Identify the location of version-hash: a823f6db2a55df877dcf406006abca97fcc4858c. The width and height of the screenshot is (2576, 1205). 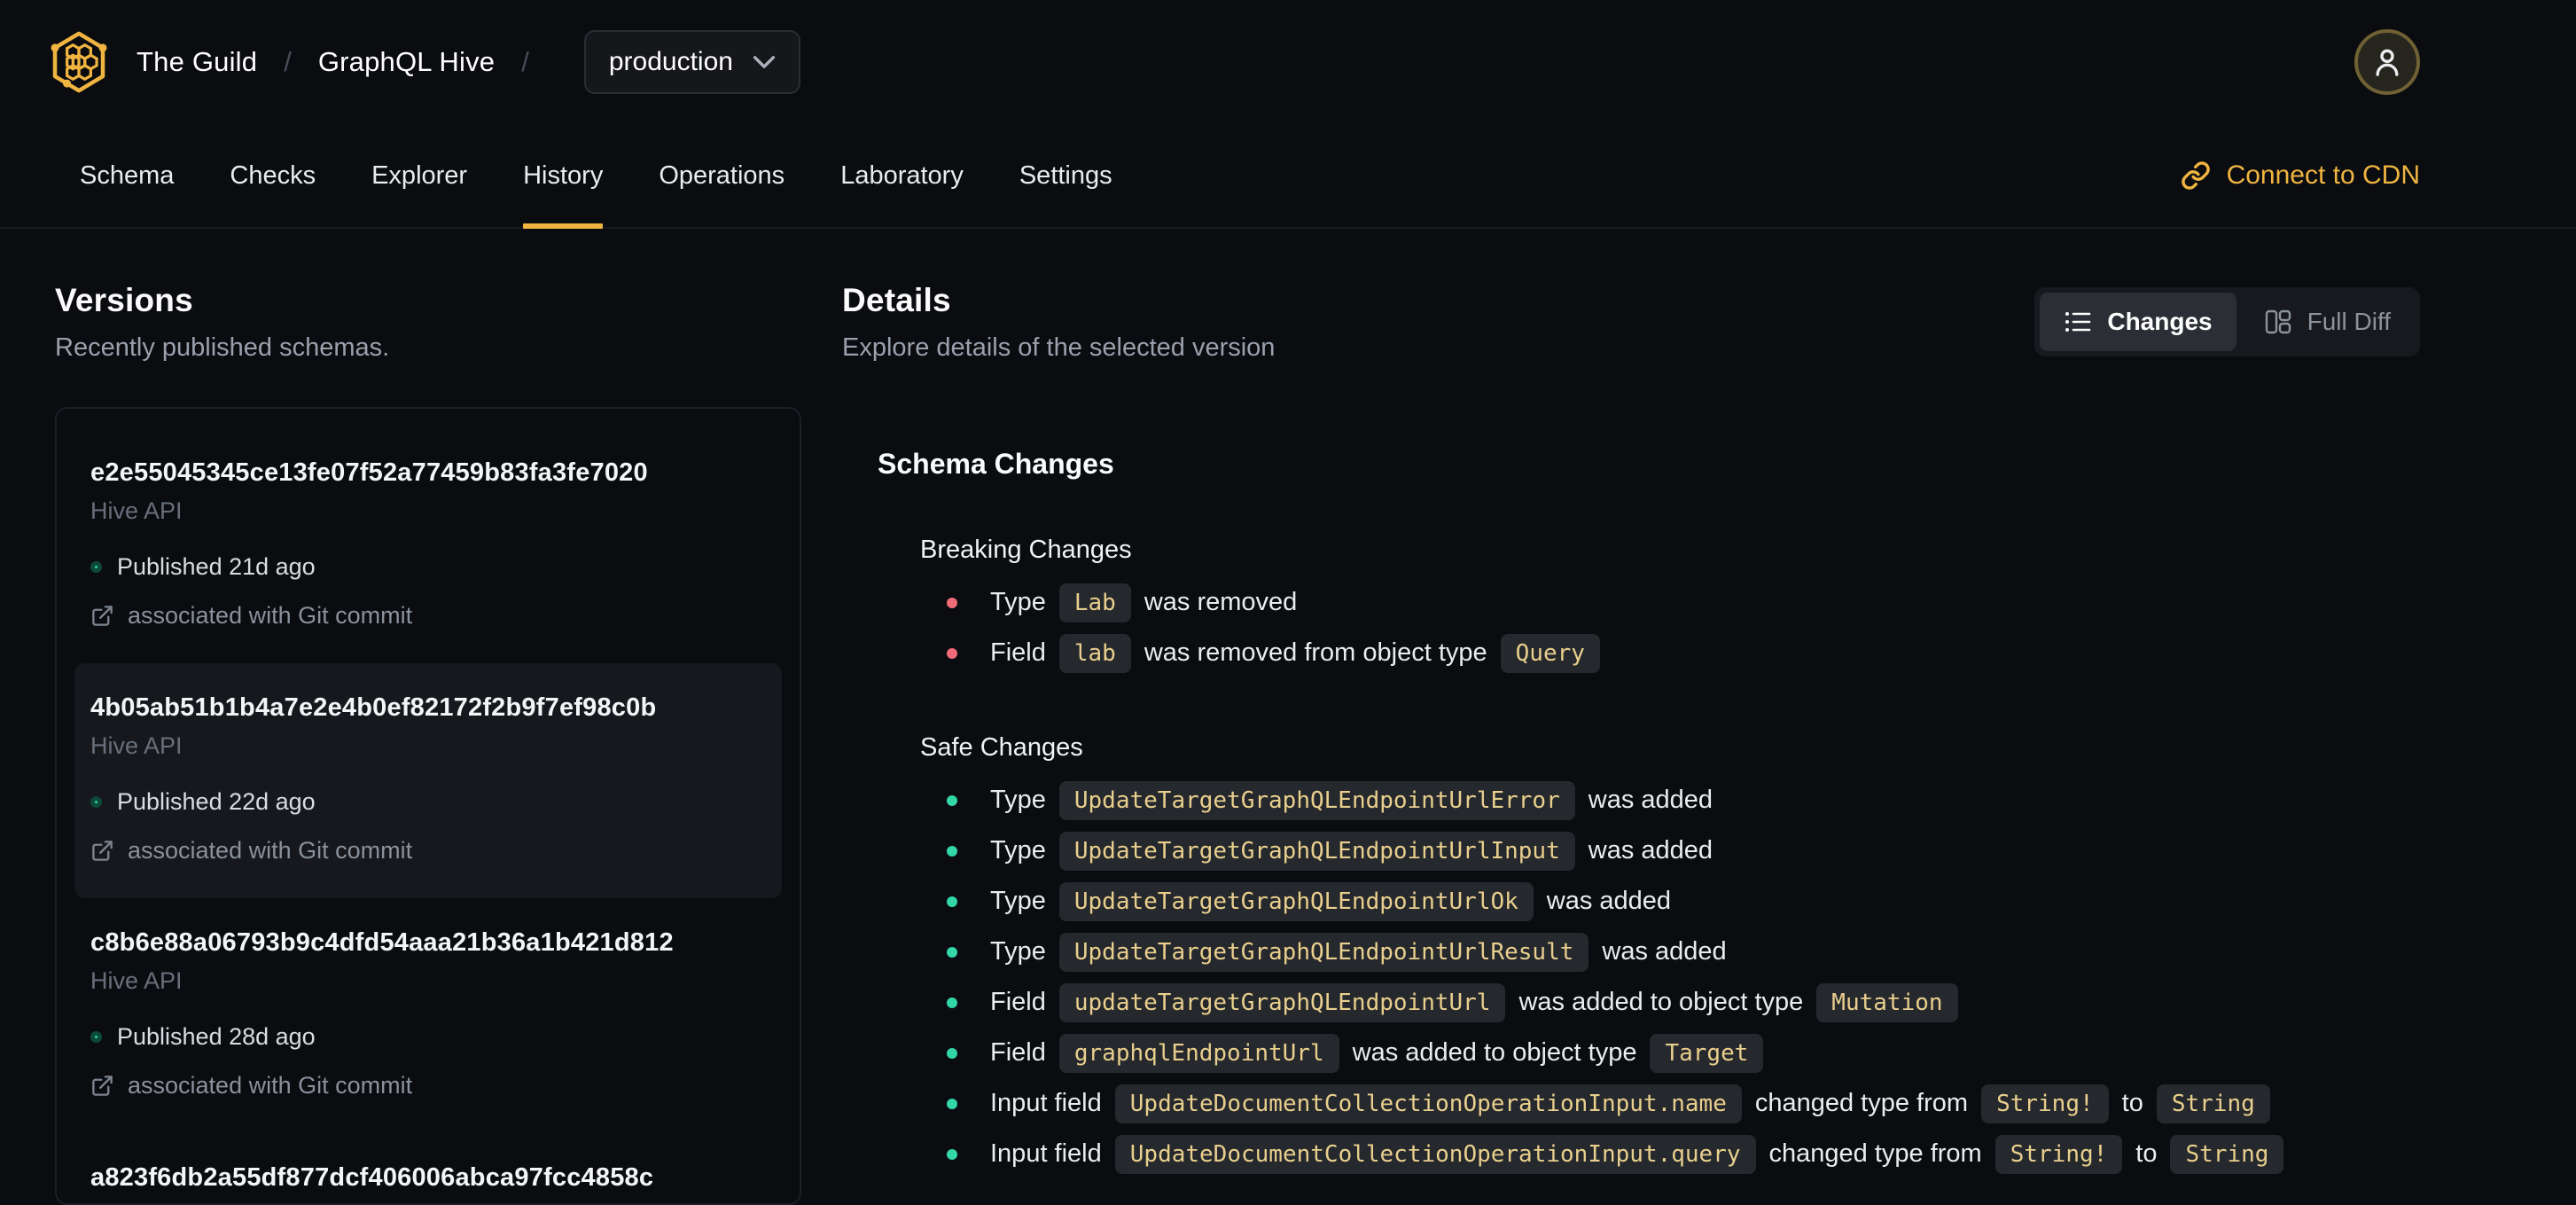
(372, 1177).